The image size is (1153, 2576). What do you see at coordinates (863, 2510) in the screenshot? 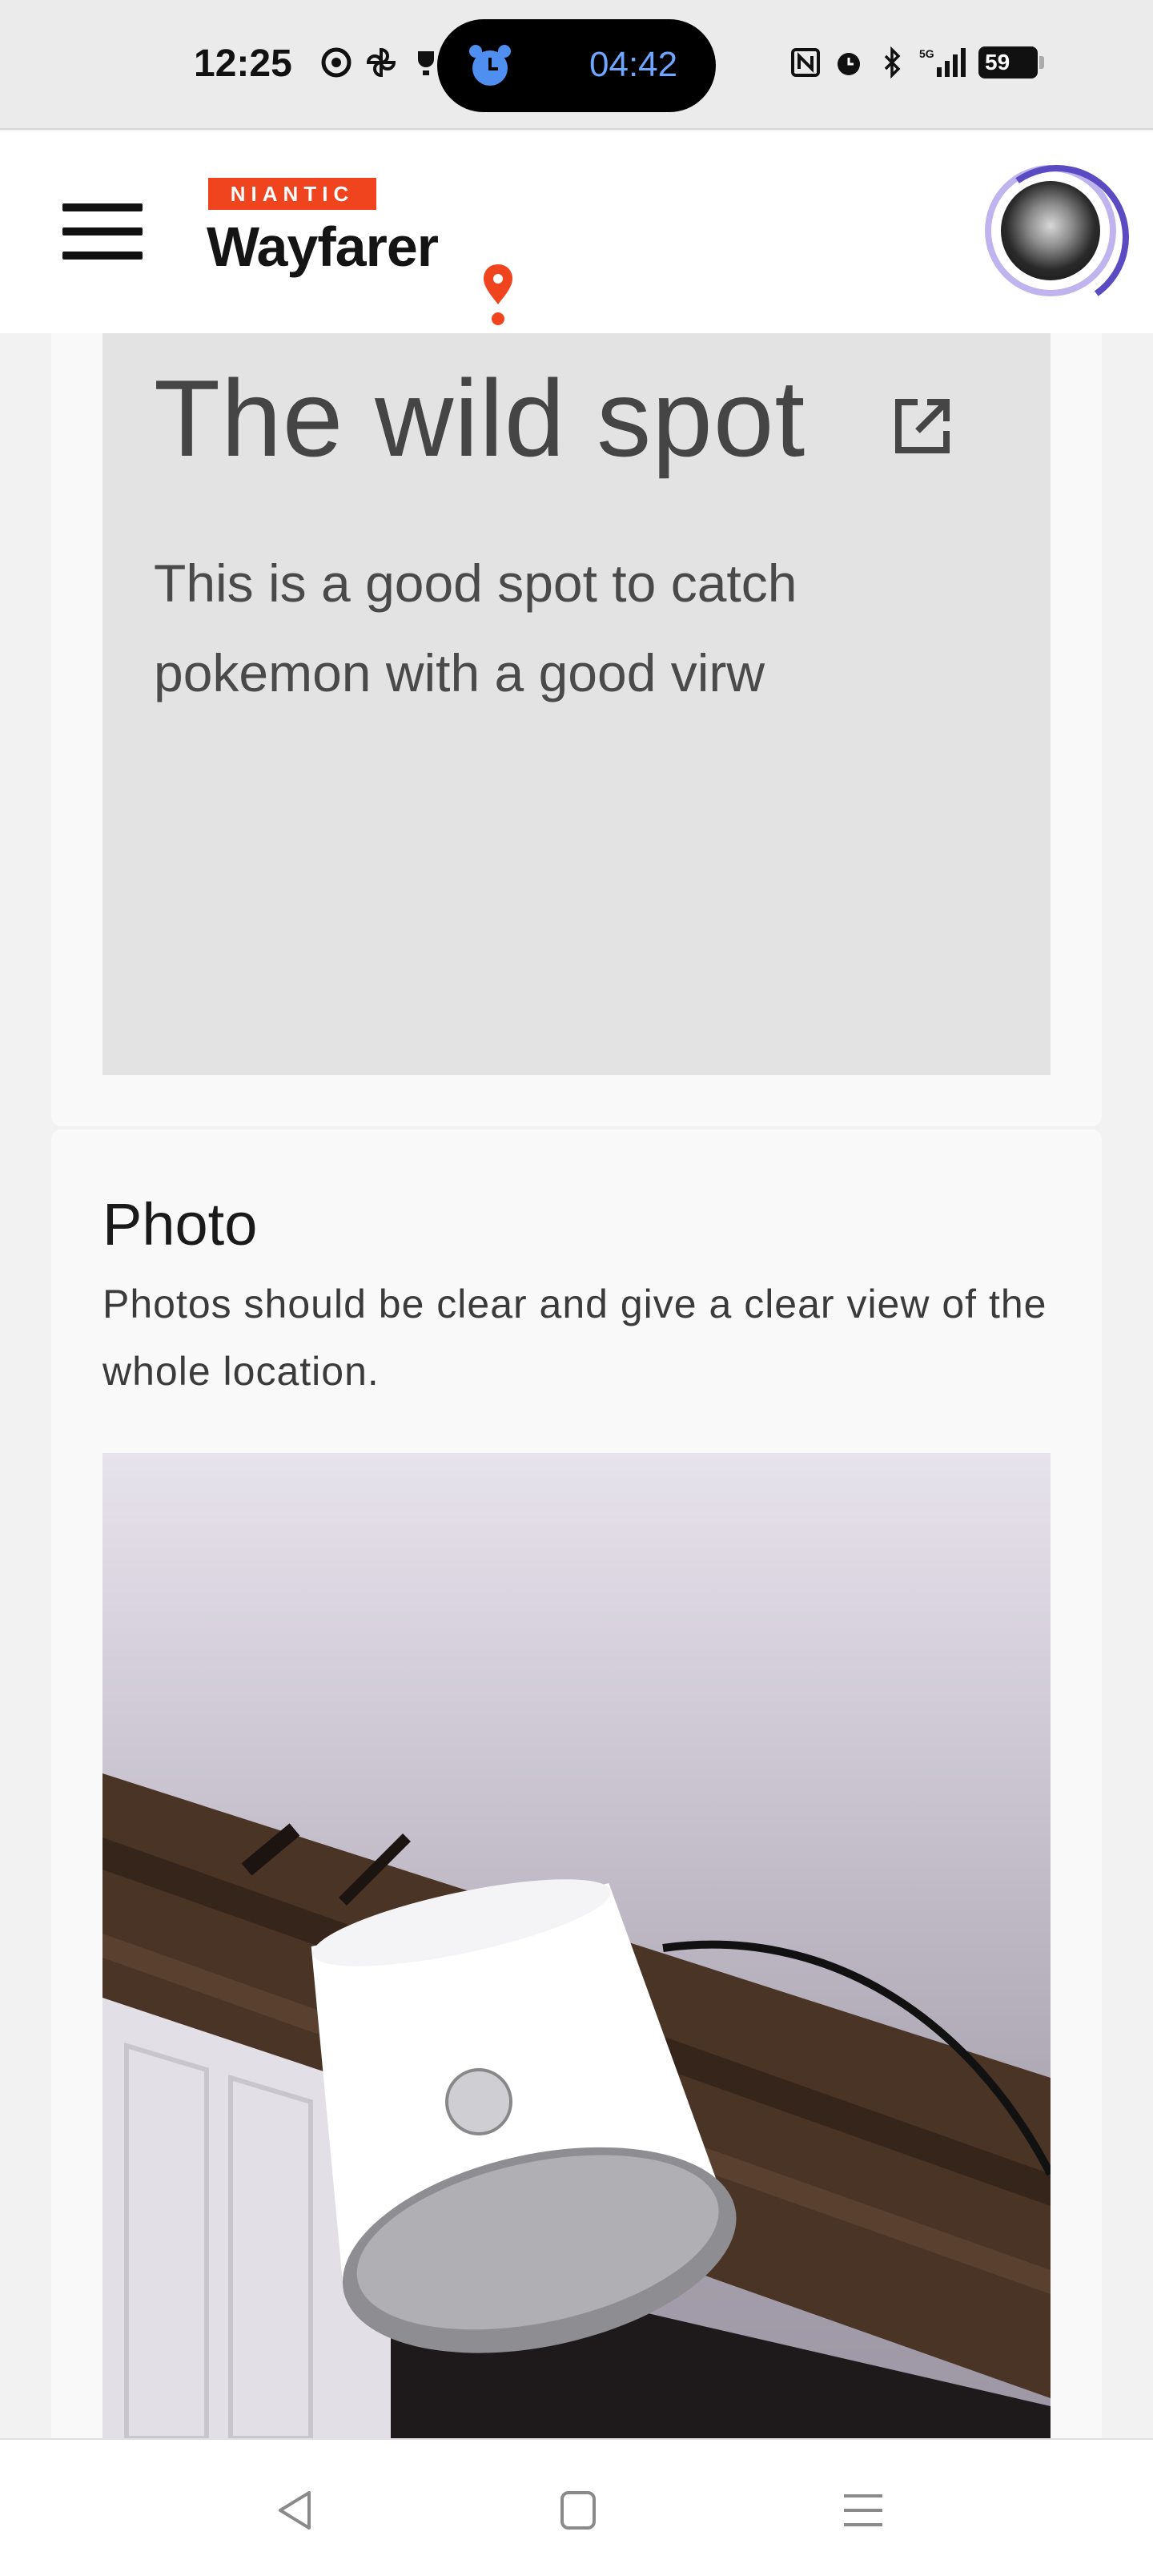
I see `recents-icon` at bounding box center [863, 2510].